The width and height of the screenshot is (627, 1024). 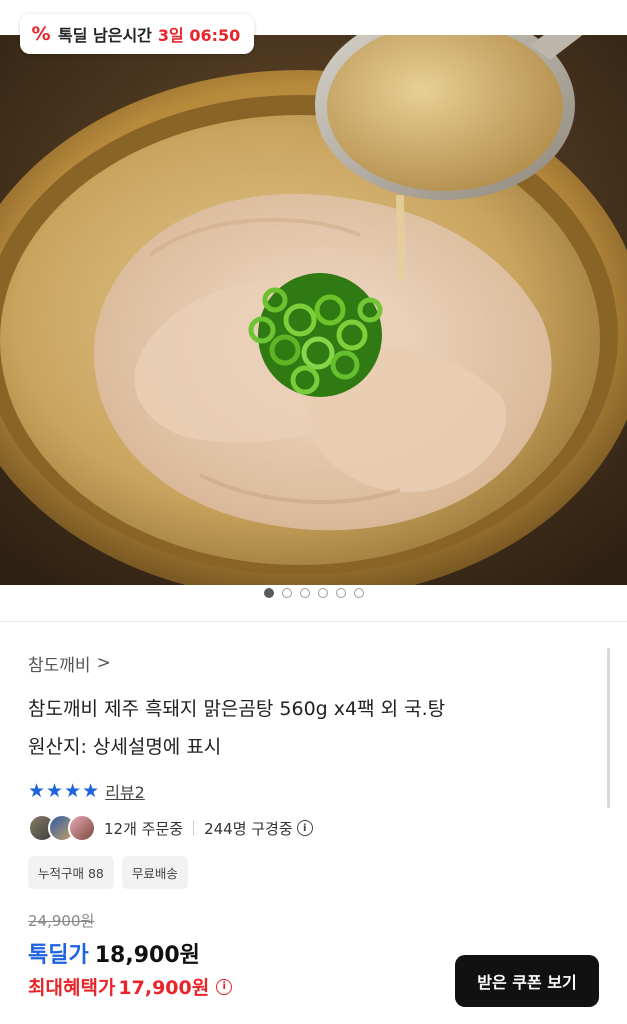 I want to click on chip-cumulative-purchases: 누적구매 88, so click(x=71, y=872).